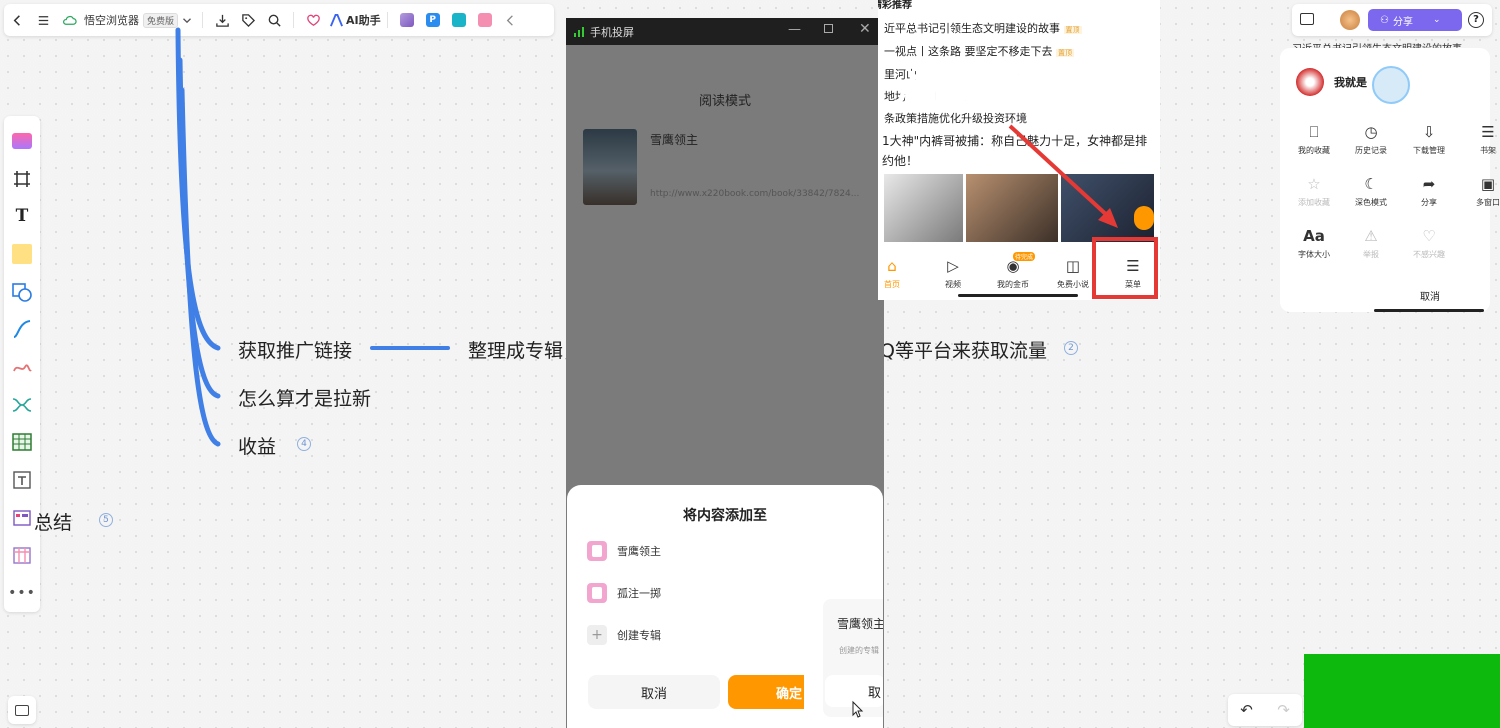 Image resolution: width=1500 pixels, height=728 pixels. I want to click on nav-badge: 待完成, so click(1024, 256).